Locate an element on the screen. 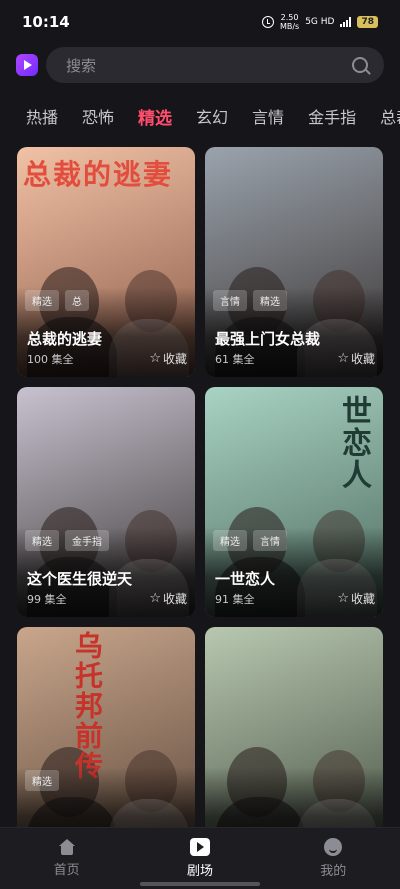 The width and height of the screenshot is (400, 889). search-row: 搜索 is located at coordinates (200, 65).